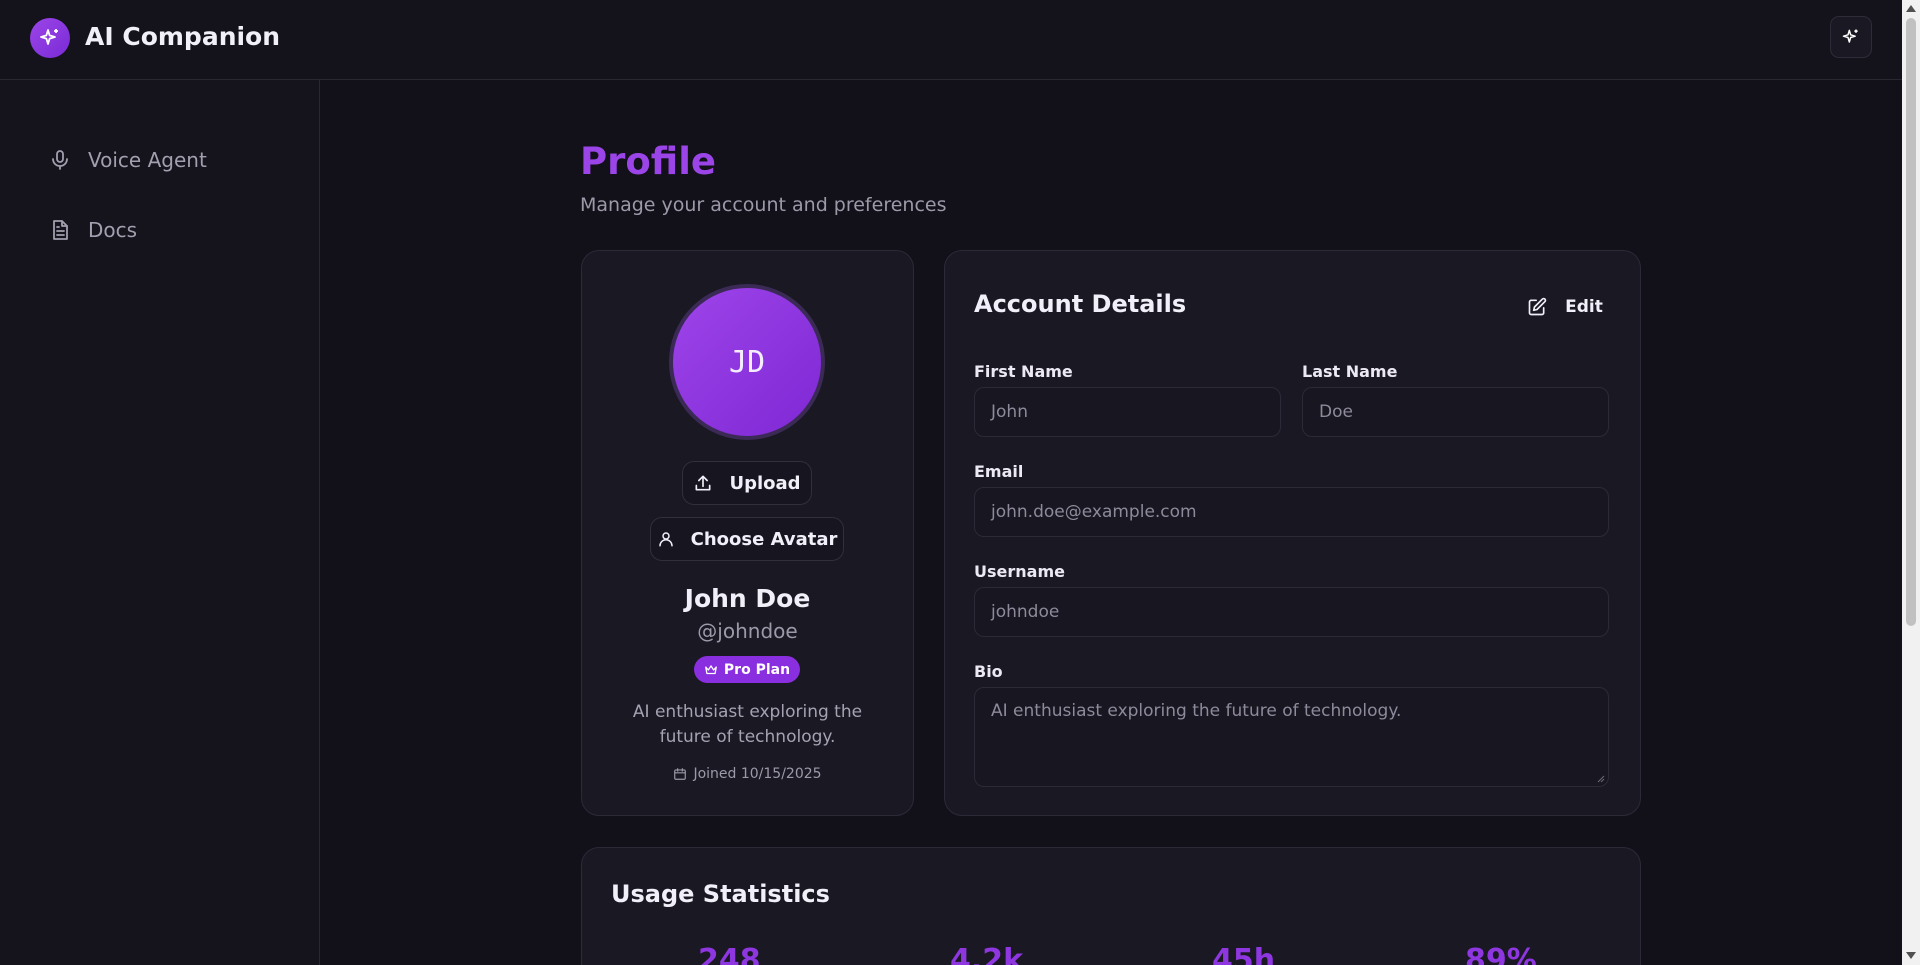 Image resolution: width=1920 pixels, height=965 pixels. Describe the element at coordinates (987, 954) in the screenshot. I see `stat-value: 4.2k` at that location.